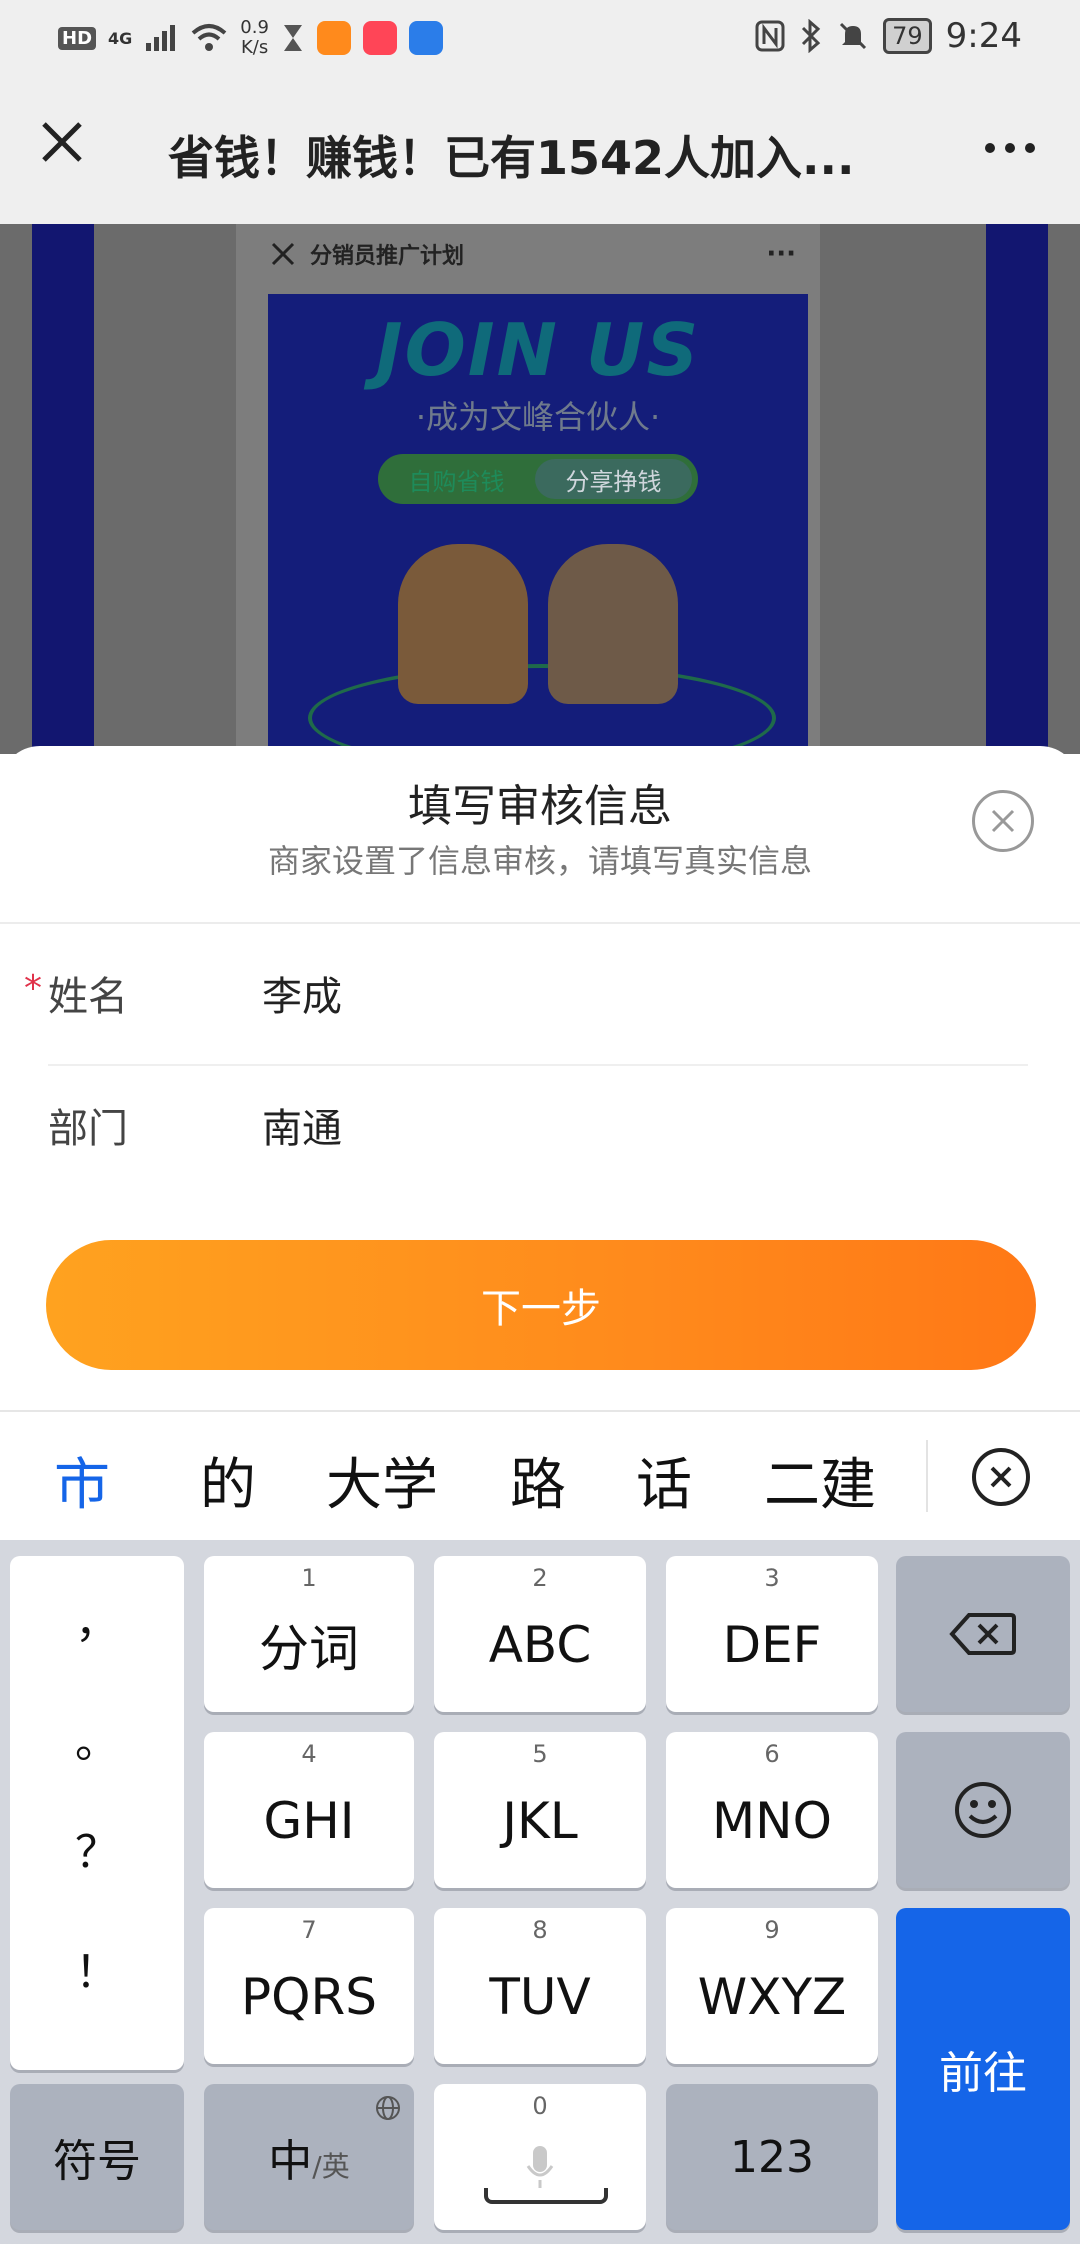  What do you see at coordinates (88, 1129) in the screenshot?
I see `department-label: 部门` at bounding box center [88, 1129].